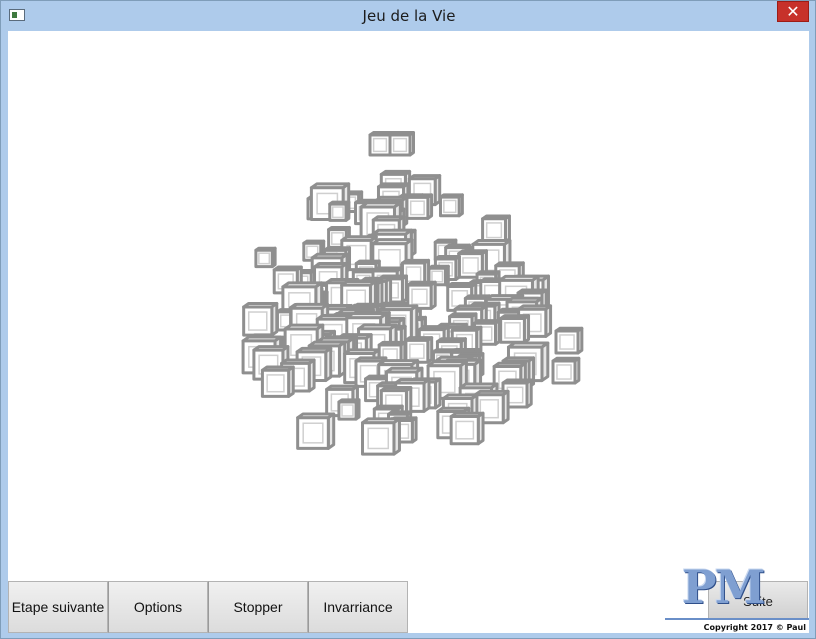 This screenshot has height=639, width=816. I want to click on pm-logo: PM, so click(734, 587).